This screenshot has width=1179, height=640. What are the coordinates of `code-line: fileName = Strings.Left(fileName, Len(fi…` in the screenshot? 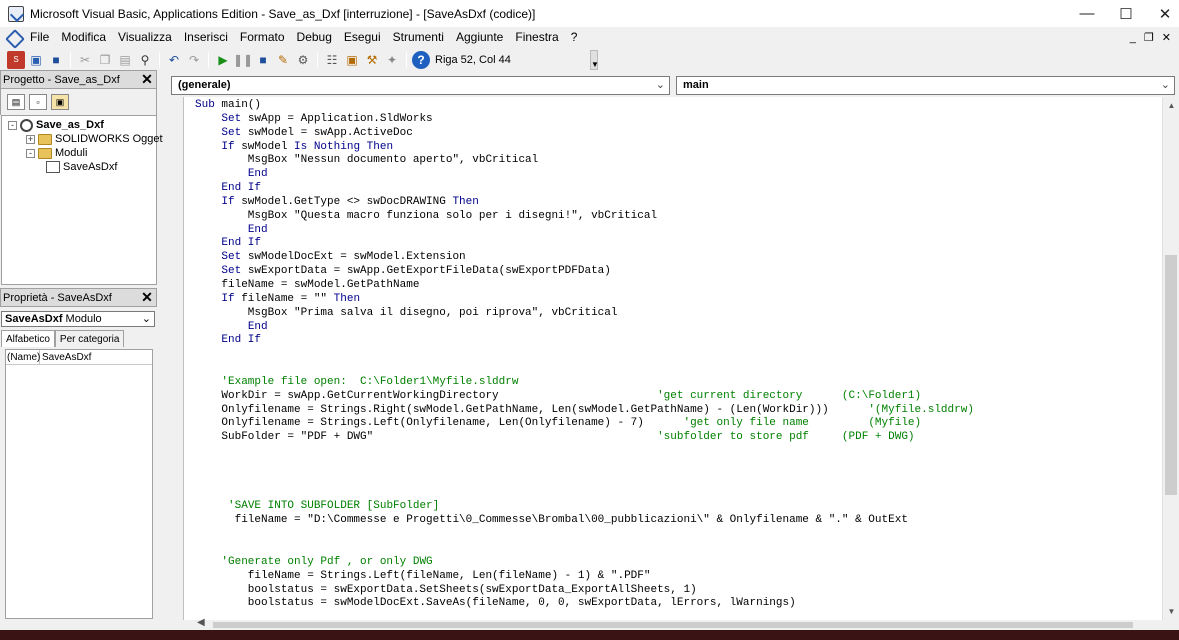 It's located at (584, 577).